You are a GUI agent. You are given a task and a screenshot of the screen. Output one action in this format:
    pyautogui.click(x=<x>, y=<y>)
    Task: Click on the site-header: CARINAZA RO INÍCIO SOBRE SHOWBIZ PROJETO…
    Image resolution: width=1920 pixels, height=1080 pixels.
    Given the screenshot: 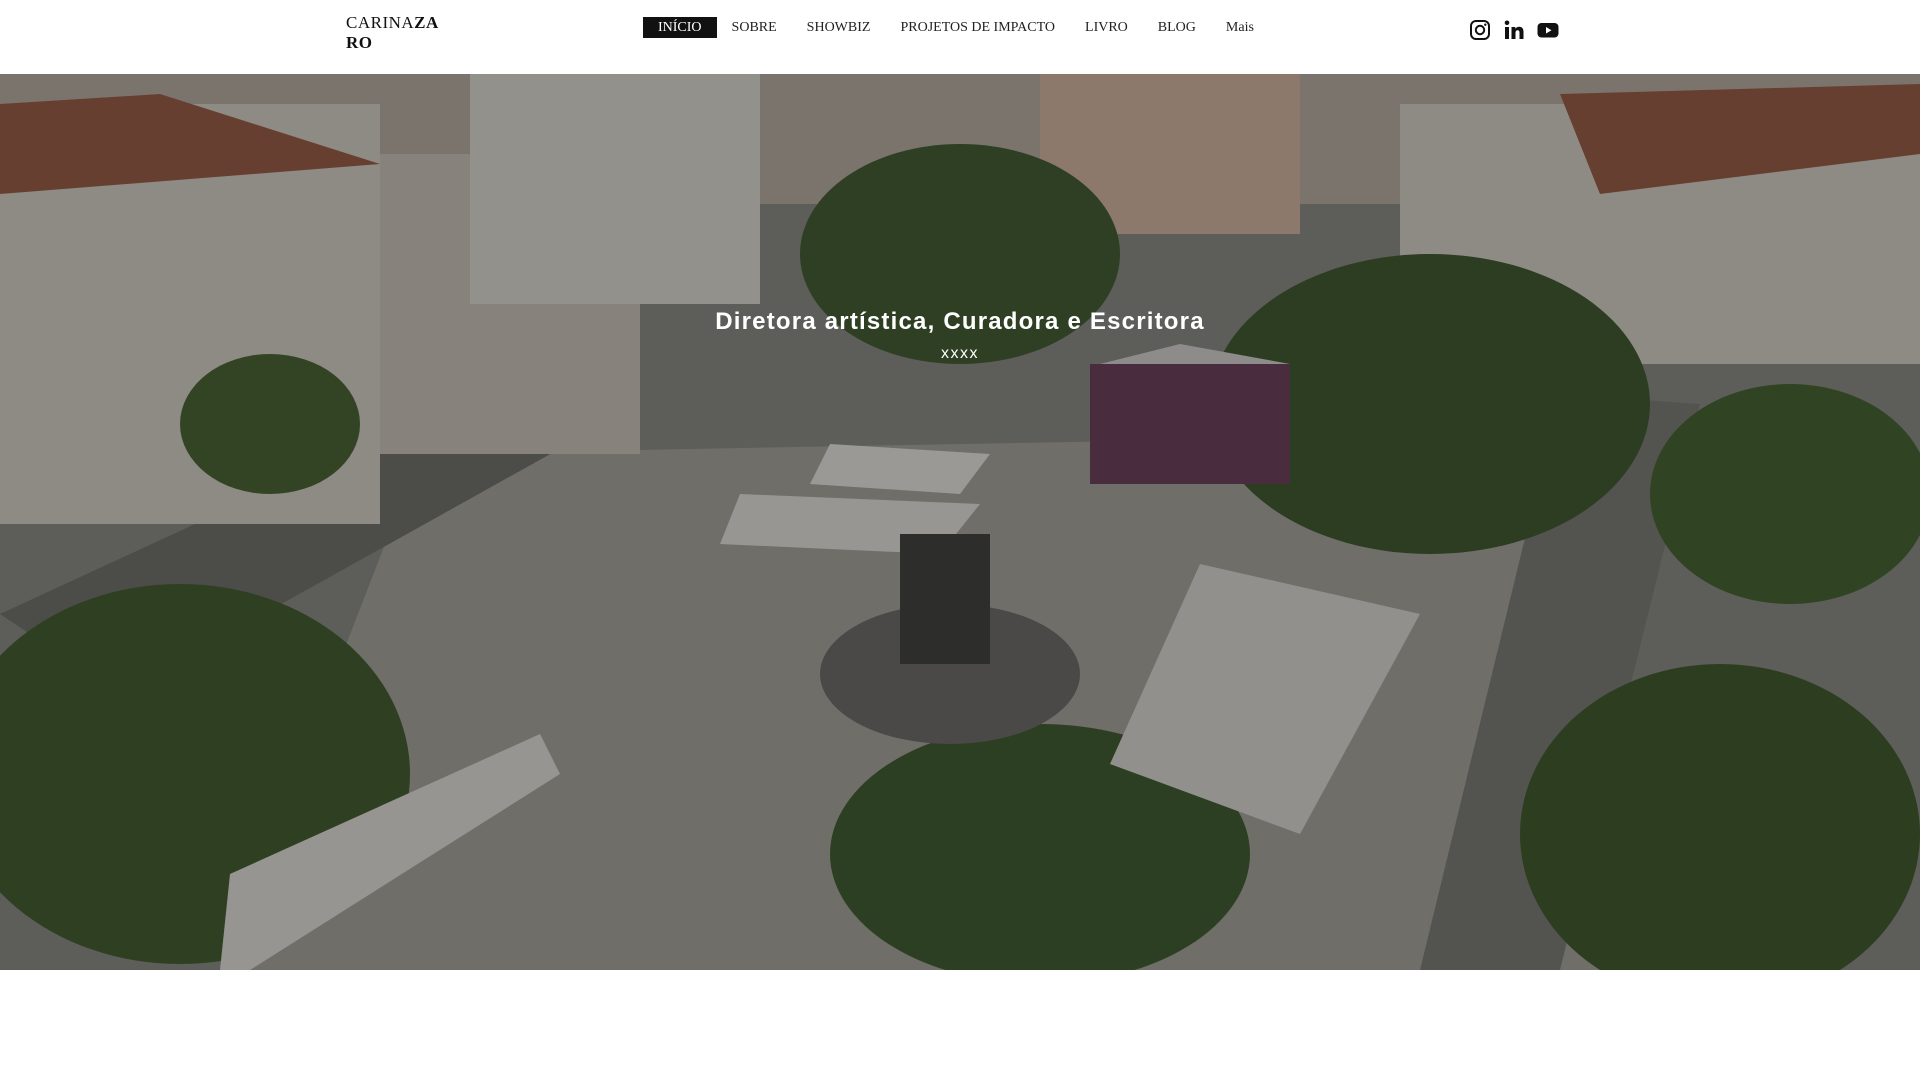 What is the action you would take?
    pyautogui.click(x=960, y=37)
    